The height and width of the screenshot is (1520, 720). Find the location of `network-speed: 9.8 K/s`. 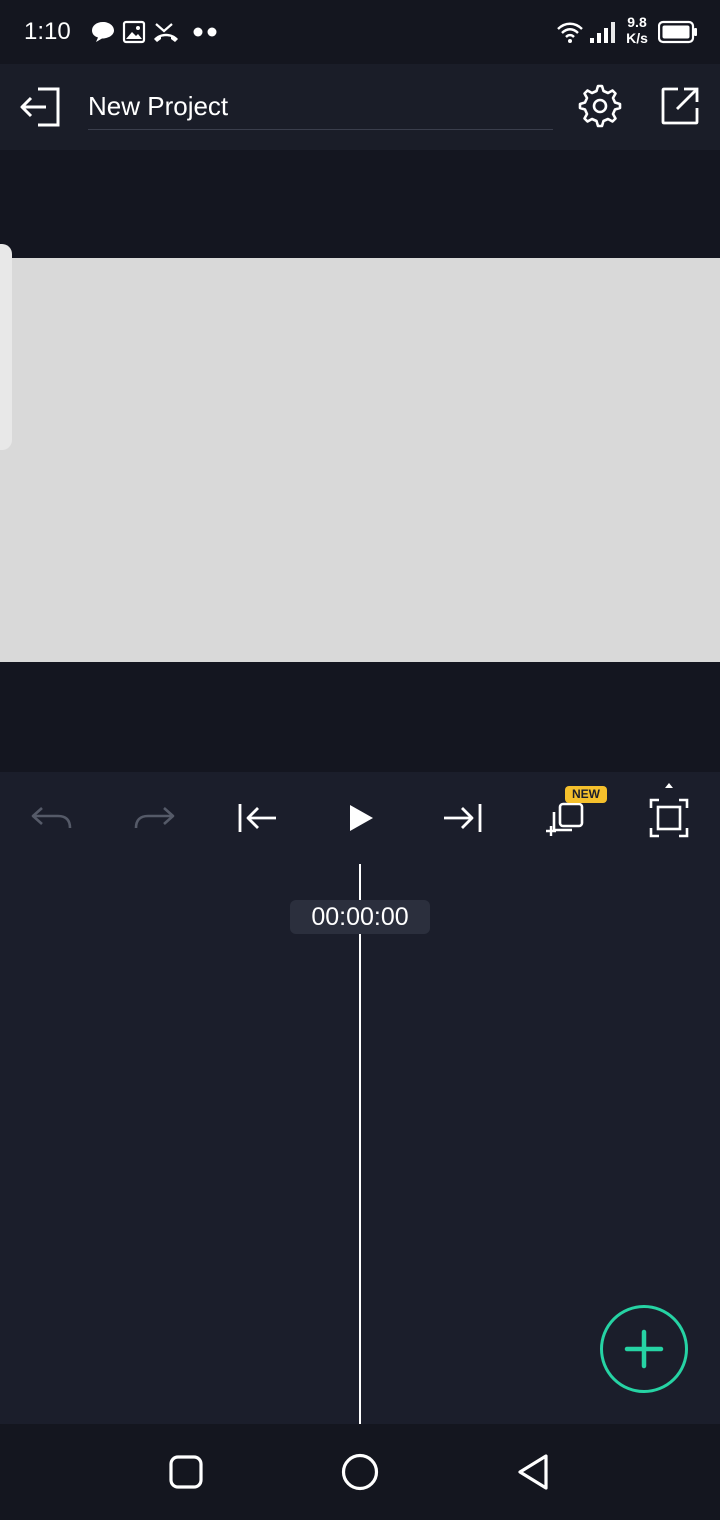

network-speed: 9.8 K/s is located at coordinates (637, 30).